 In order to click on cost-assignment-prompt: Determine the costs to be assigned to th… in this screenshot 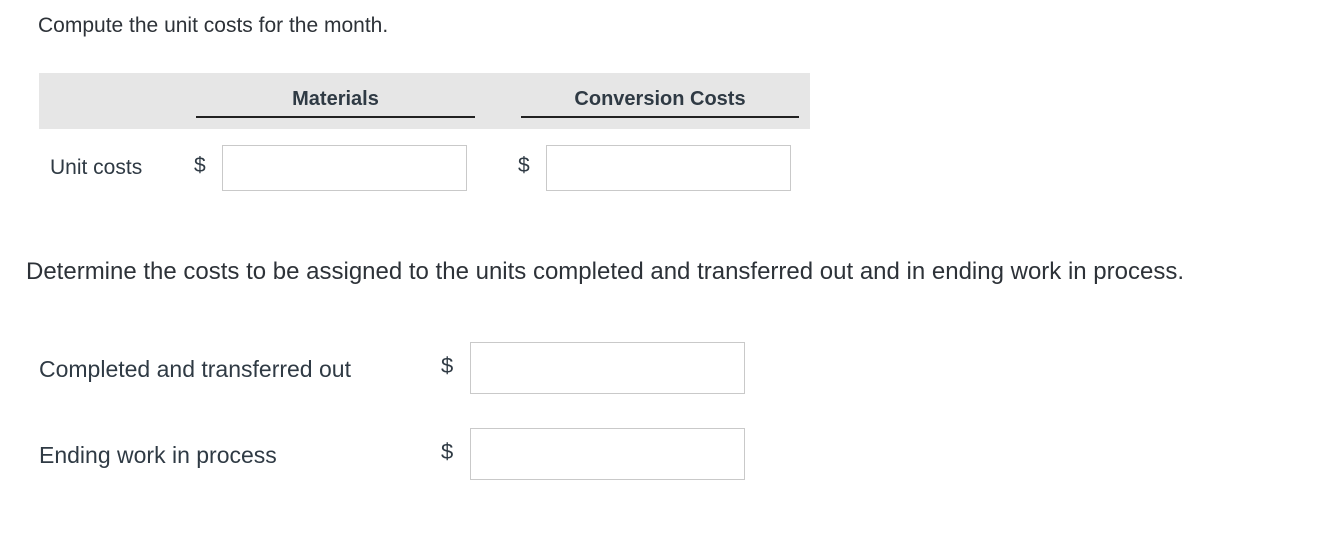, I will do `click(605, 271)`.